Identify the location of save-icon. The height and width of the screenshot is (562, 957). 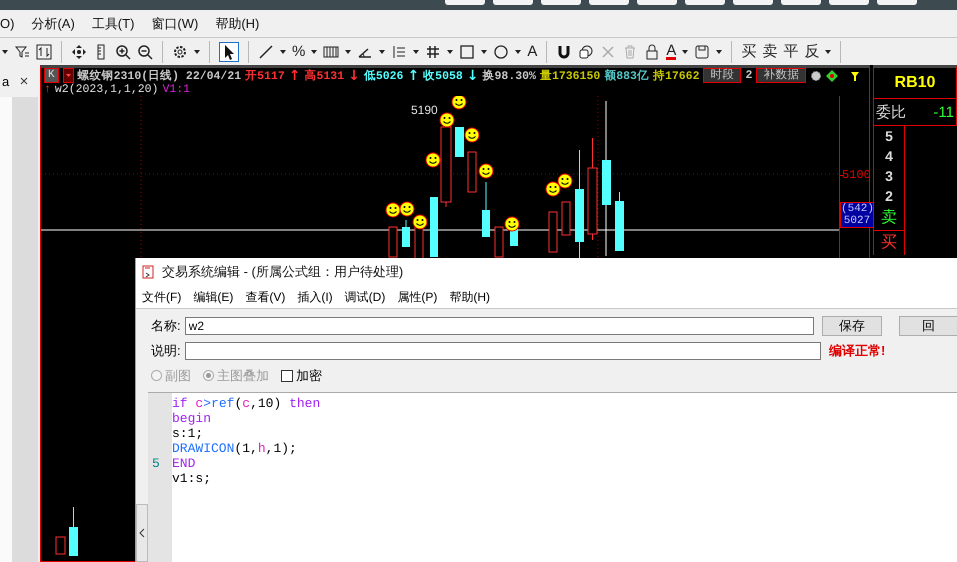
(702, 52).